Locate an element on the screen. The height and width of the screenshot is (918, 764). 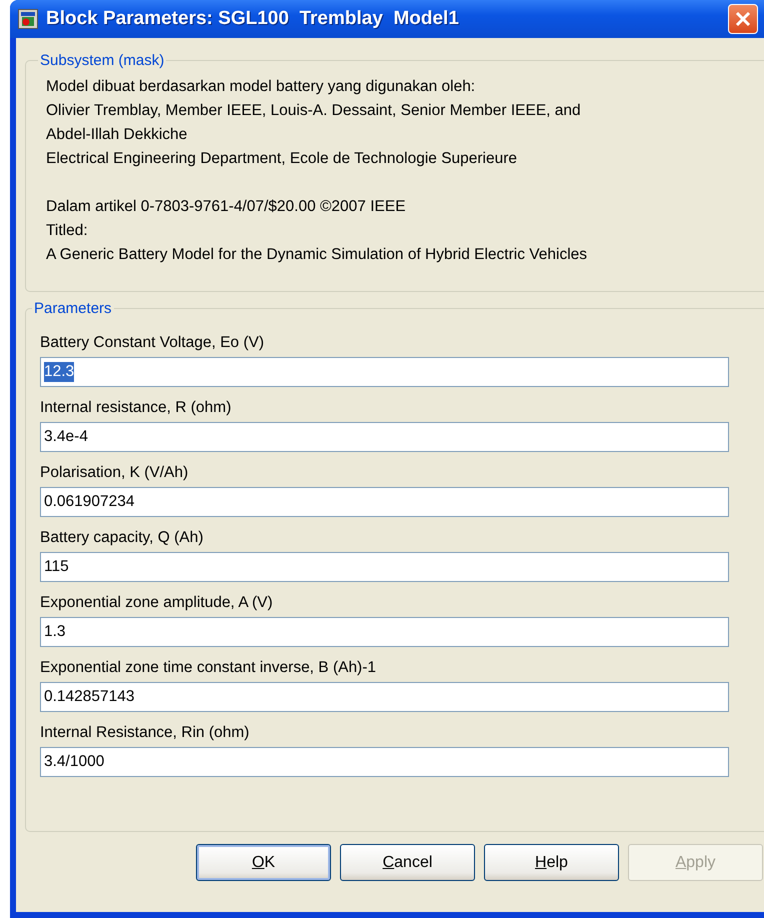
description-text: A Generic Battery Model for the Dynamic Simulation of Hybrid Electric Vehicles is located at coordinates (317, 255).